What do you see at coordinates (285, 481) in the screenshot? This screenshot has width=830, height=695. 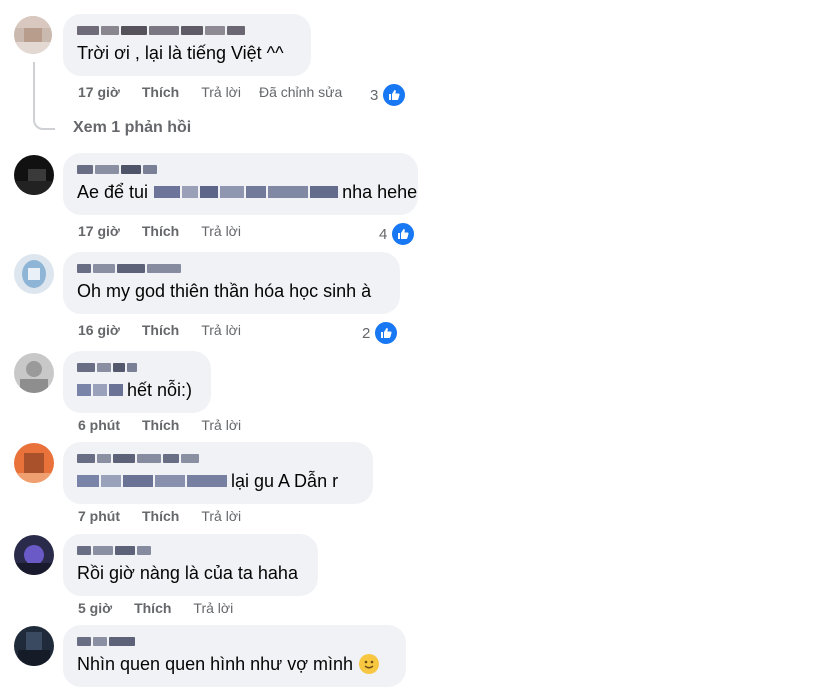 I see `text-suffix: lại gu A Dẫn r` at bounding box center [285, 481].